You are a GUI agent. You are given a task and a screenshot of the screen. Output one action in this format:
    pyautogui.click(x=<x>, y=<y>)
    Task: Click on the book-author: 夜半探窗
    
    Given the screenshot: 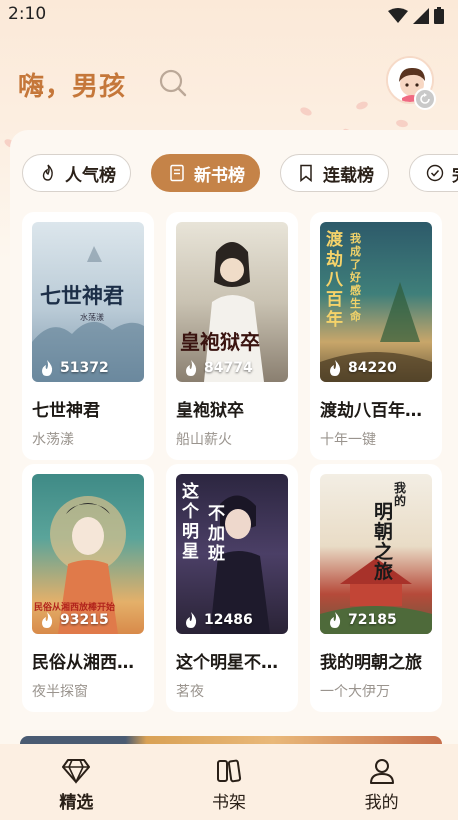 What is the action you would take?
    pyautogui.click(x=60, y=692)
    